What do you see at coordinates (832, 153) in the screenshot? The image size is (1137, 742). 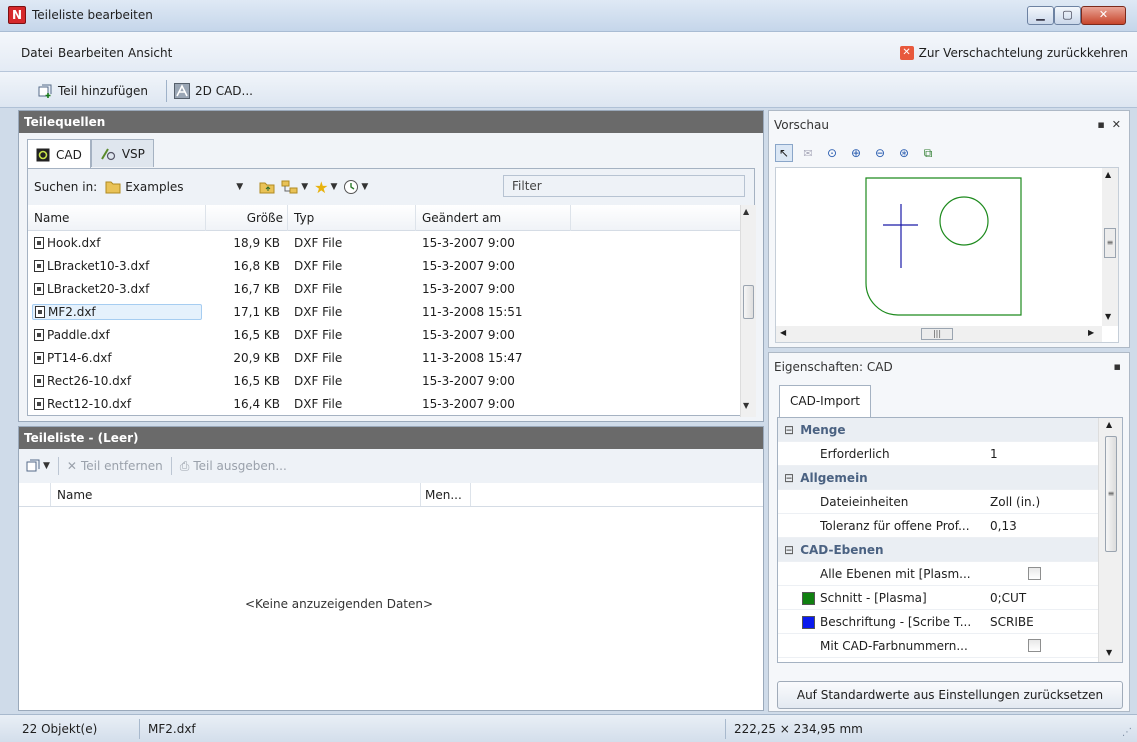 I see `zoom-window-button: ⊙` at bounding box center [832, 153].